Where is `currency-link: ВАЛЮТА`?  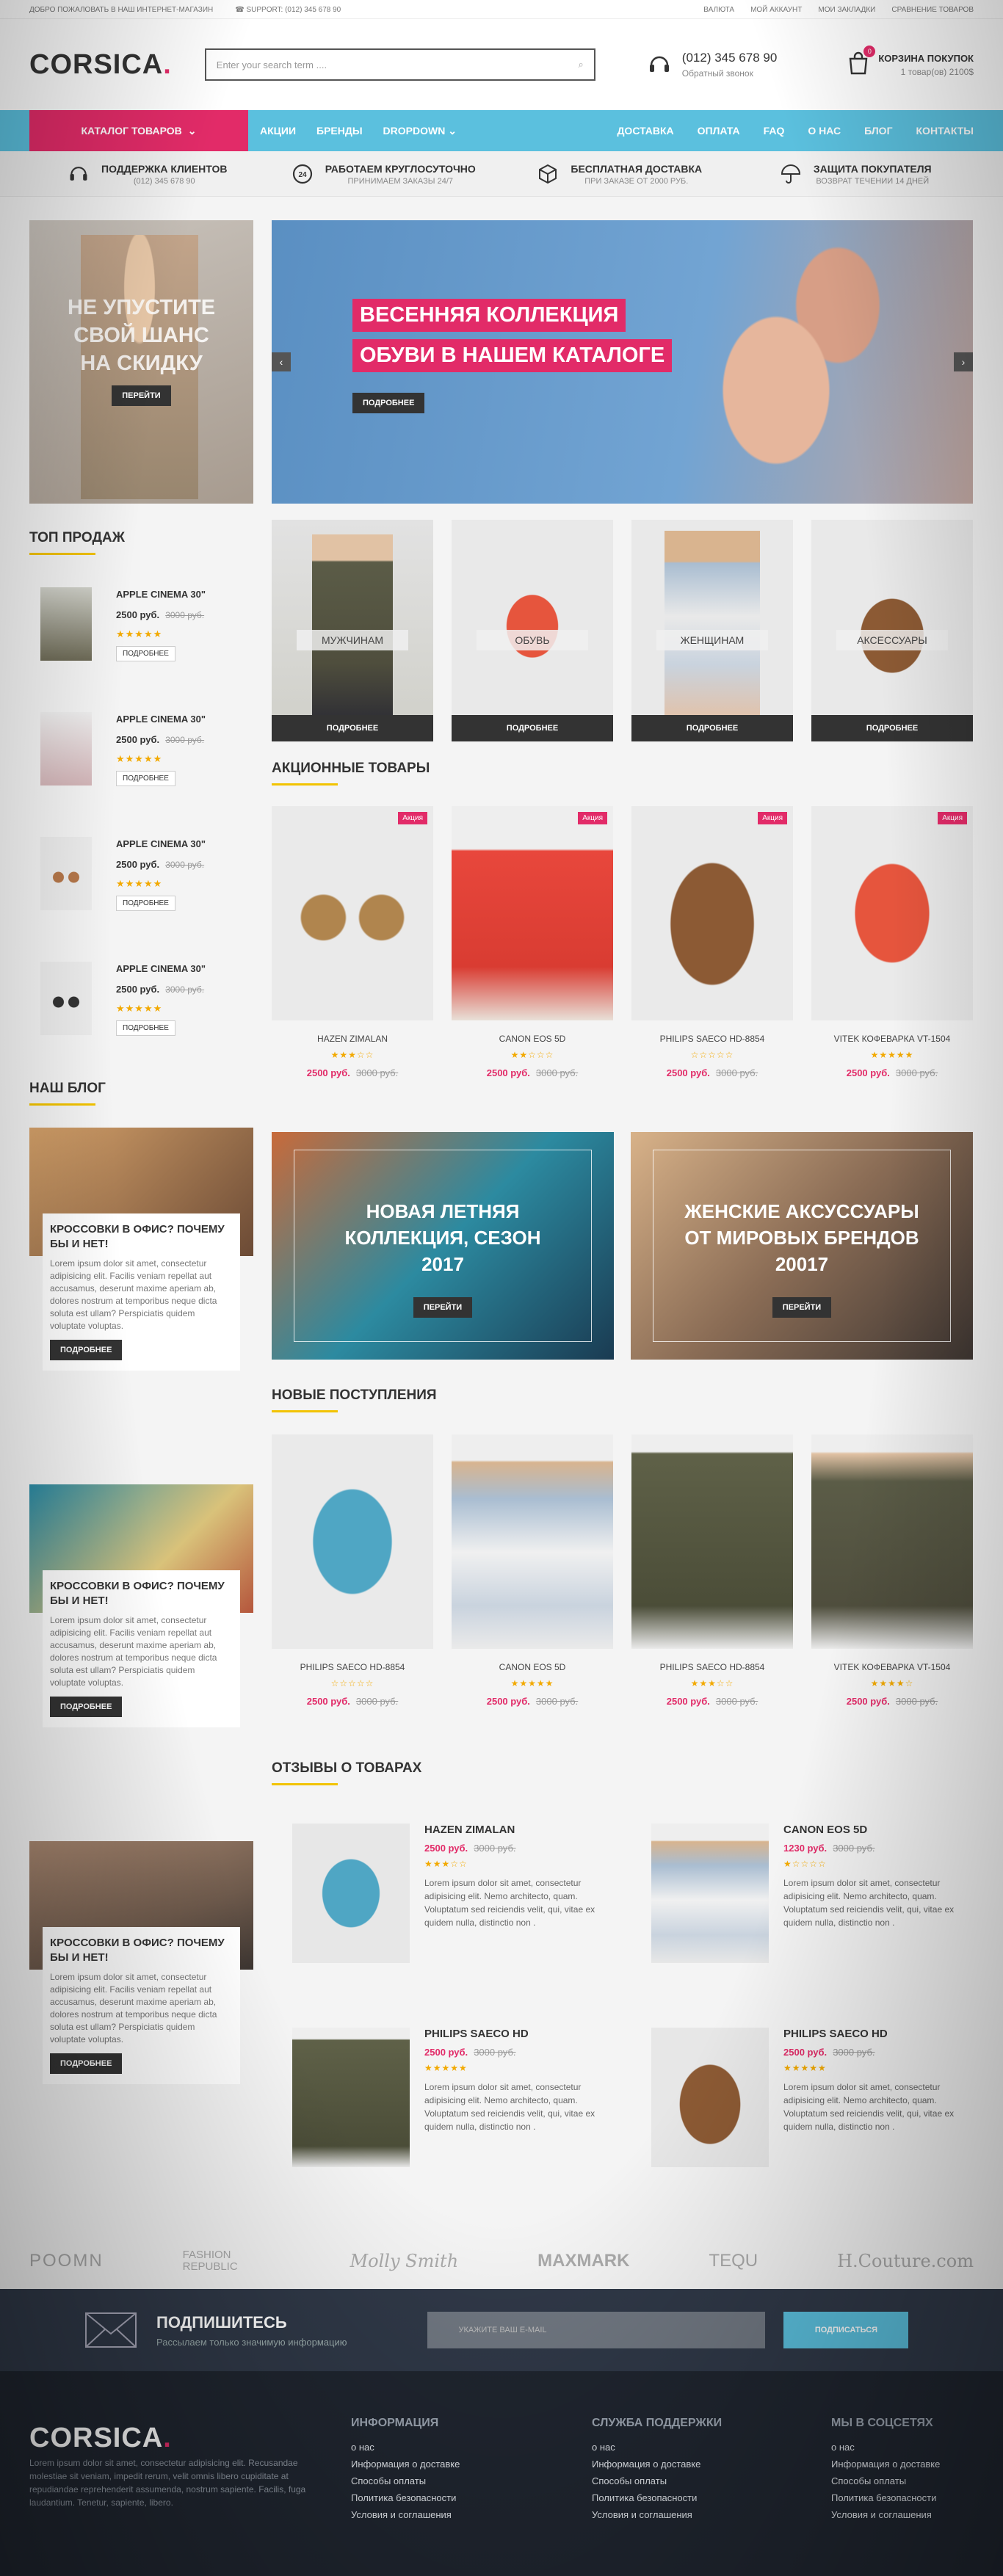
currency-link: ВАЛЮТА is located at coordinates (718, 10).